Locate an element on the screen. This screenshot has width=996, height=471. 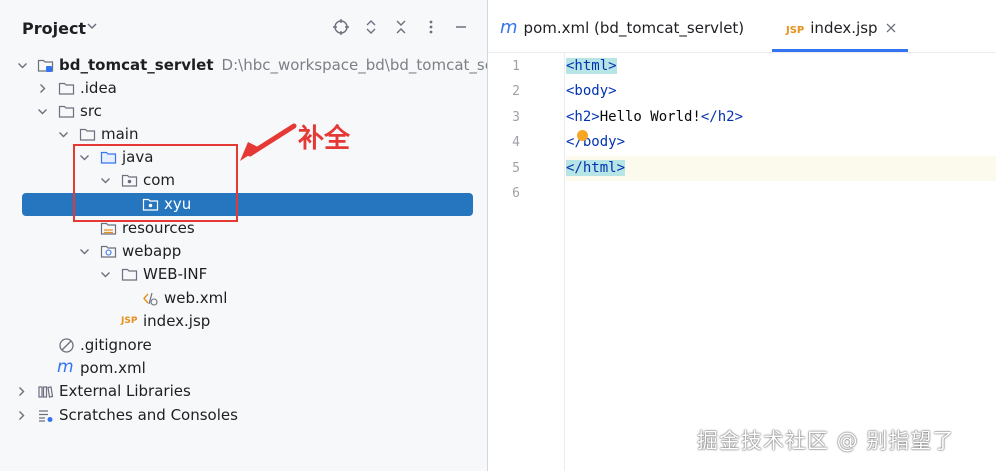
tree-label: External Libraries is located at coordinates (125, 391).